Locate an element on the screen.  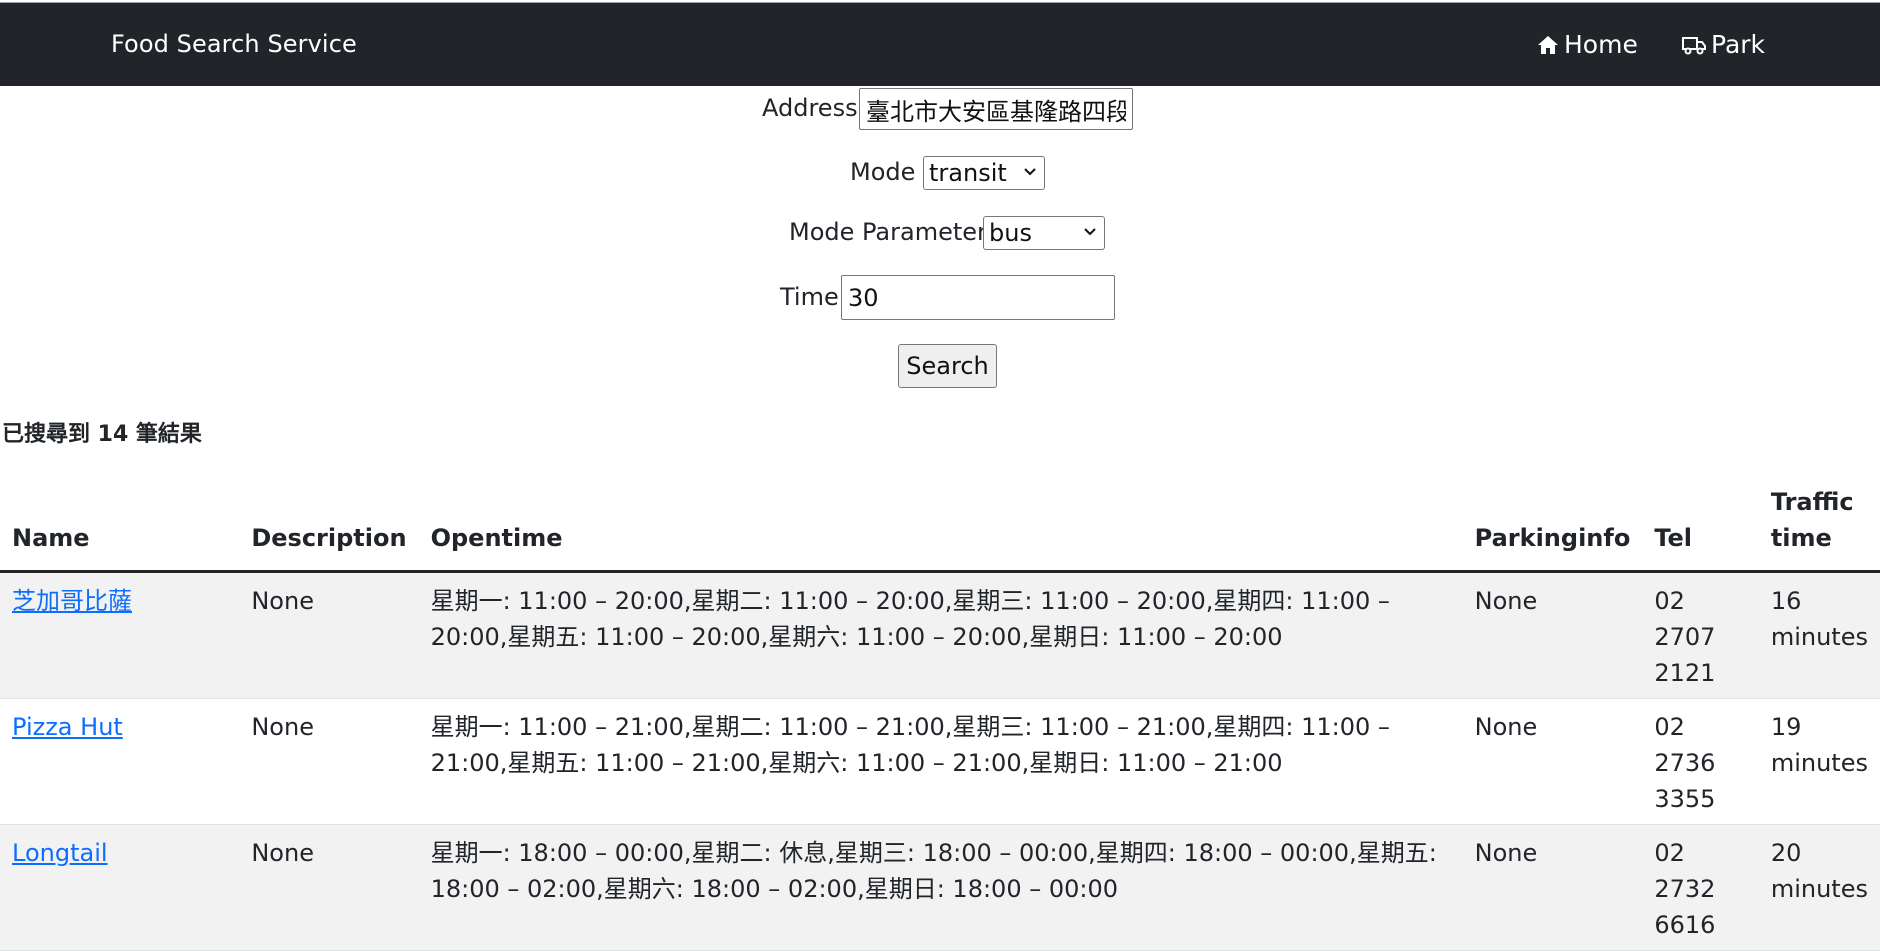
home-icon is located at coordinates (1548, 44).